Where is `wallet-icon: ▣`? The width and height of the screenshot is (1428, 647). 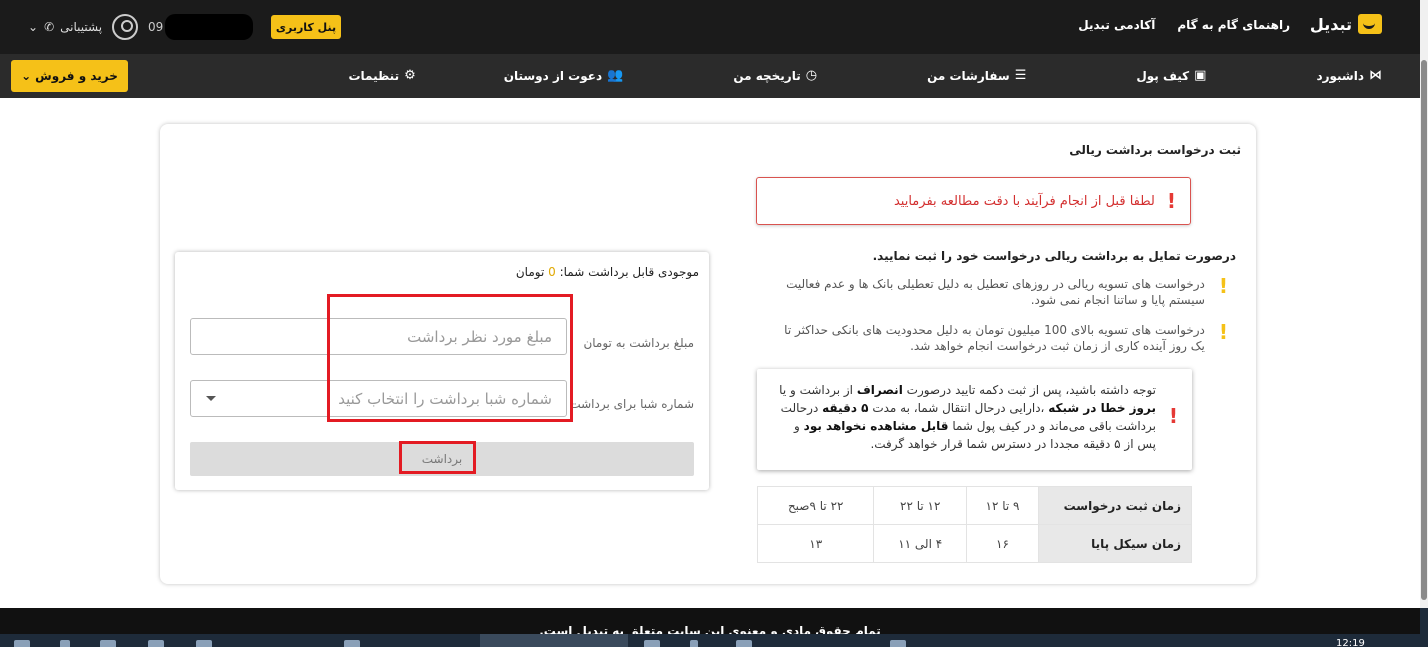 wallet-icon: ▣ is located at coordinates (1200, 75).